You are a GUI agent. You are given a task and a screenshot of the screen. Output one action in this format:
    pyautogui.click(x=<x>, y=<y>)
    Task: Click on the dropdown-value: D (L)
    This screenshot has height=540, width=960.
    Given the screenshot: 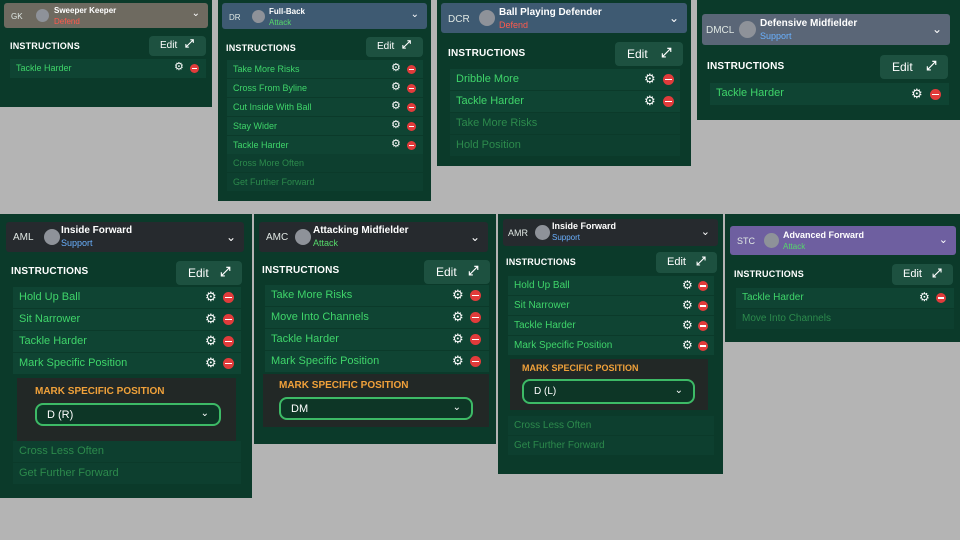 What is the action you would take?
    pyautogui.click(x=545, y=391)
    